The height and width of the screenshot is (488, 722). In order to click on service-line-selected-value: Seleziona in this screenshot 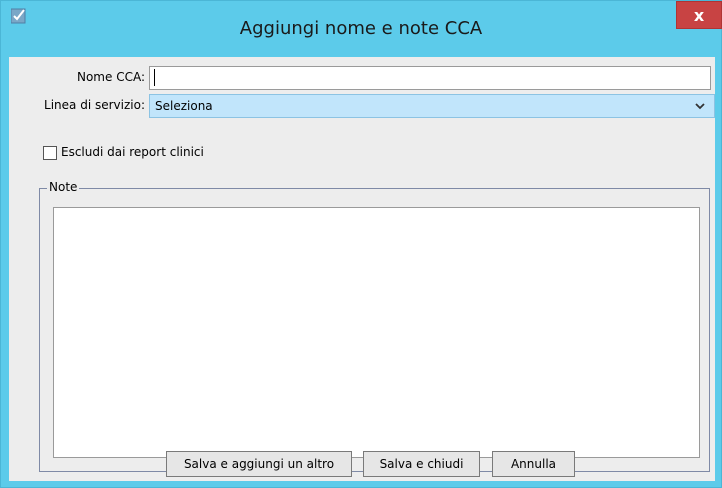, I will do `click(184, 106)`.